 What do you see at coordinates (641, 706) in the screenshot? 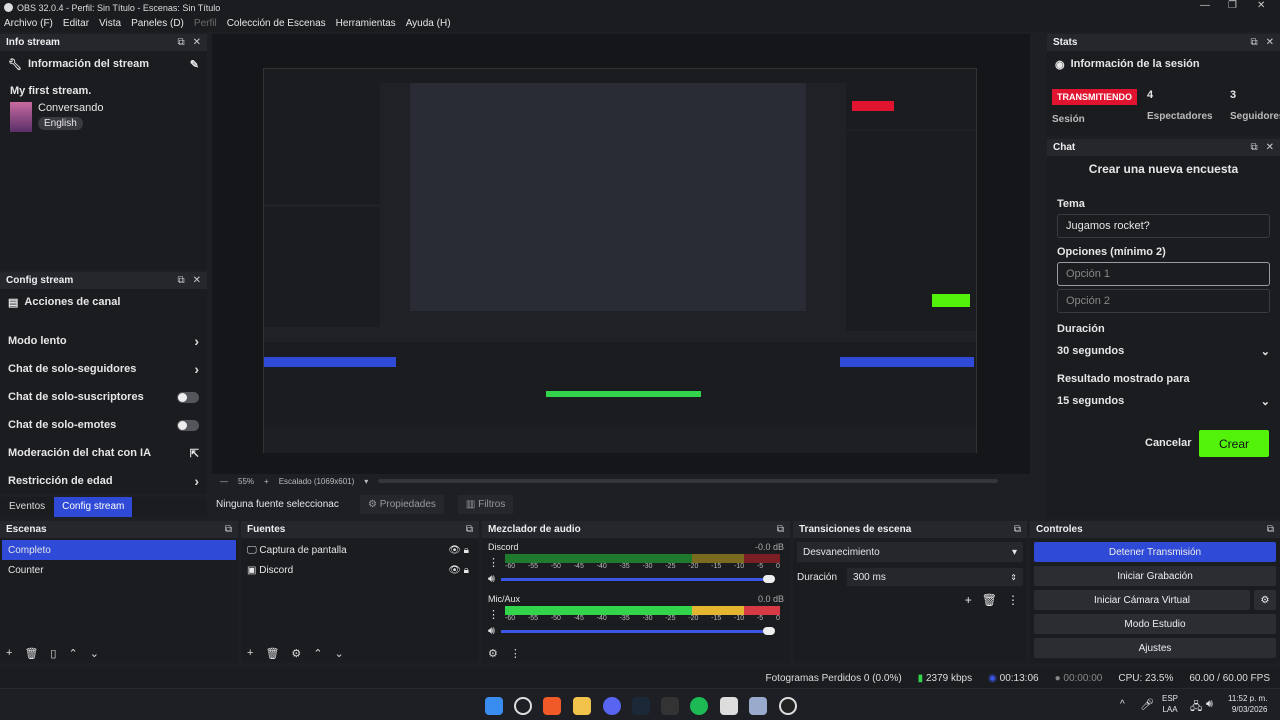
I see `steam-icon` at bounding box center [641, 706].